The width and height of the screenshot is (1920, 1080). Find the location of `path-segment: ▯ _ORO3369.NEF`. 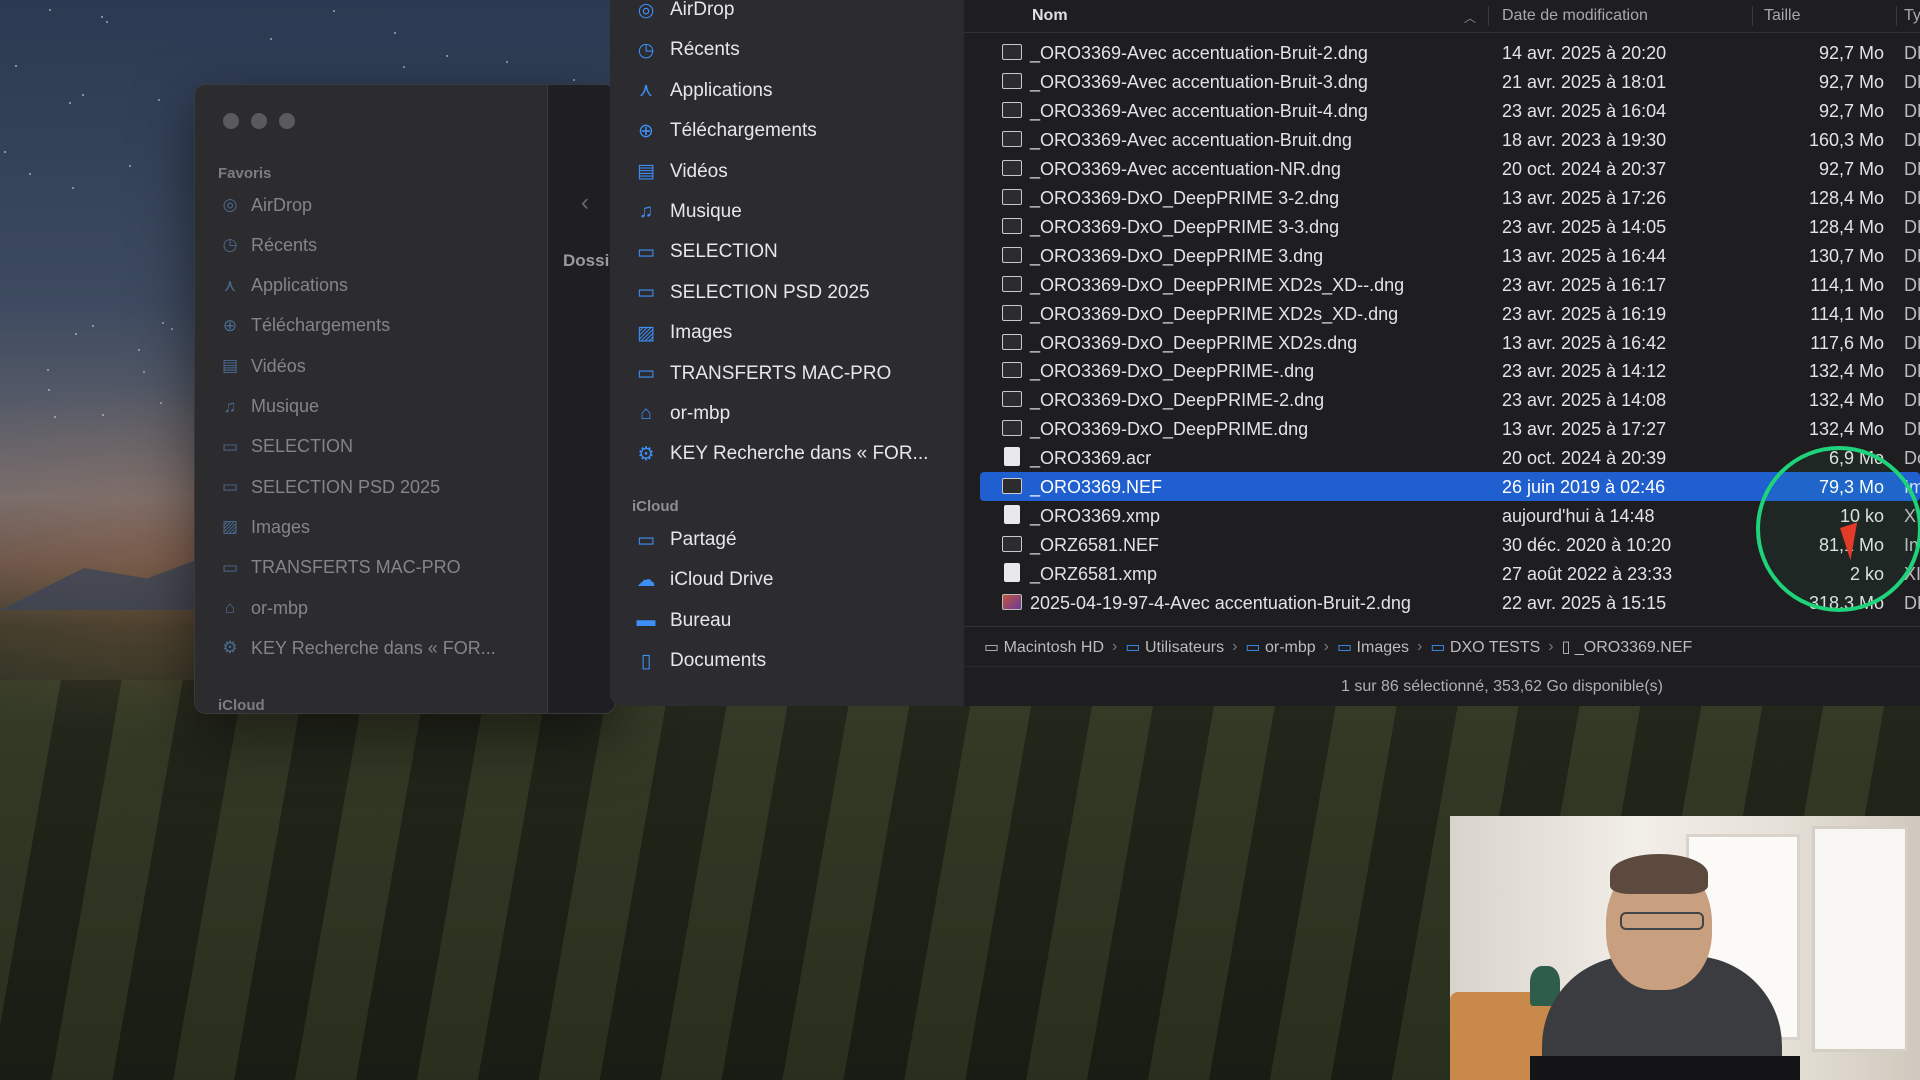

path-segment: ▯ _ORO3369.NEF is located at coordinates (1627, 647).